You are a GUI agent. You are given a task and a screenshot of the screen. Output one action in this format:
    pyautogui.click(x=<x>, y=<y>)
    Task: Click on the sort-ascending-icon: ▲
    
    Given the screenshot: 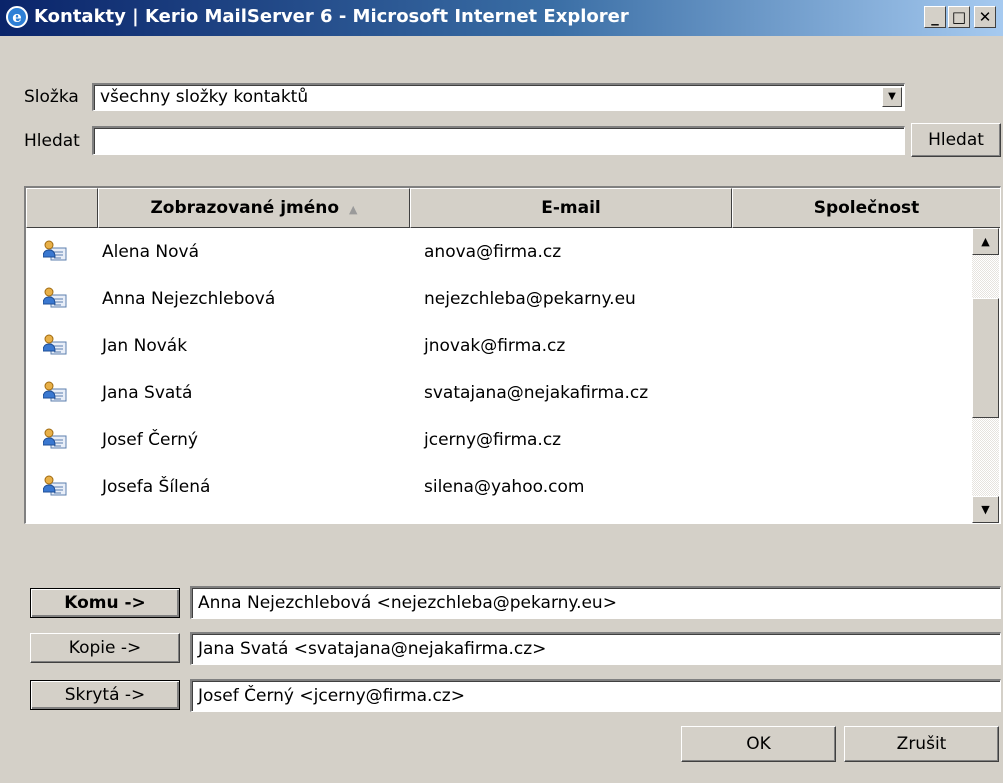 What is the action you would take?
    pyautogui.click(x=353, y=209)
    